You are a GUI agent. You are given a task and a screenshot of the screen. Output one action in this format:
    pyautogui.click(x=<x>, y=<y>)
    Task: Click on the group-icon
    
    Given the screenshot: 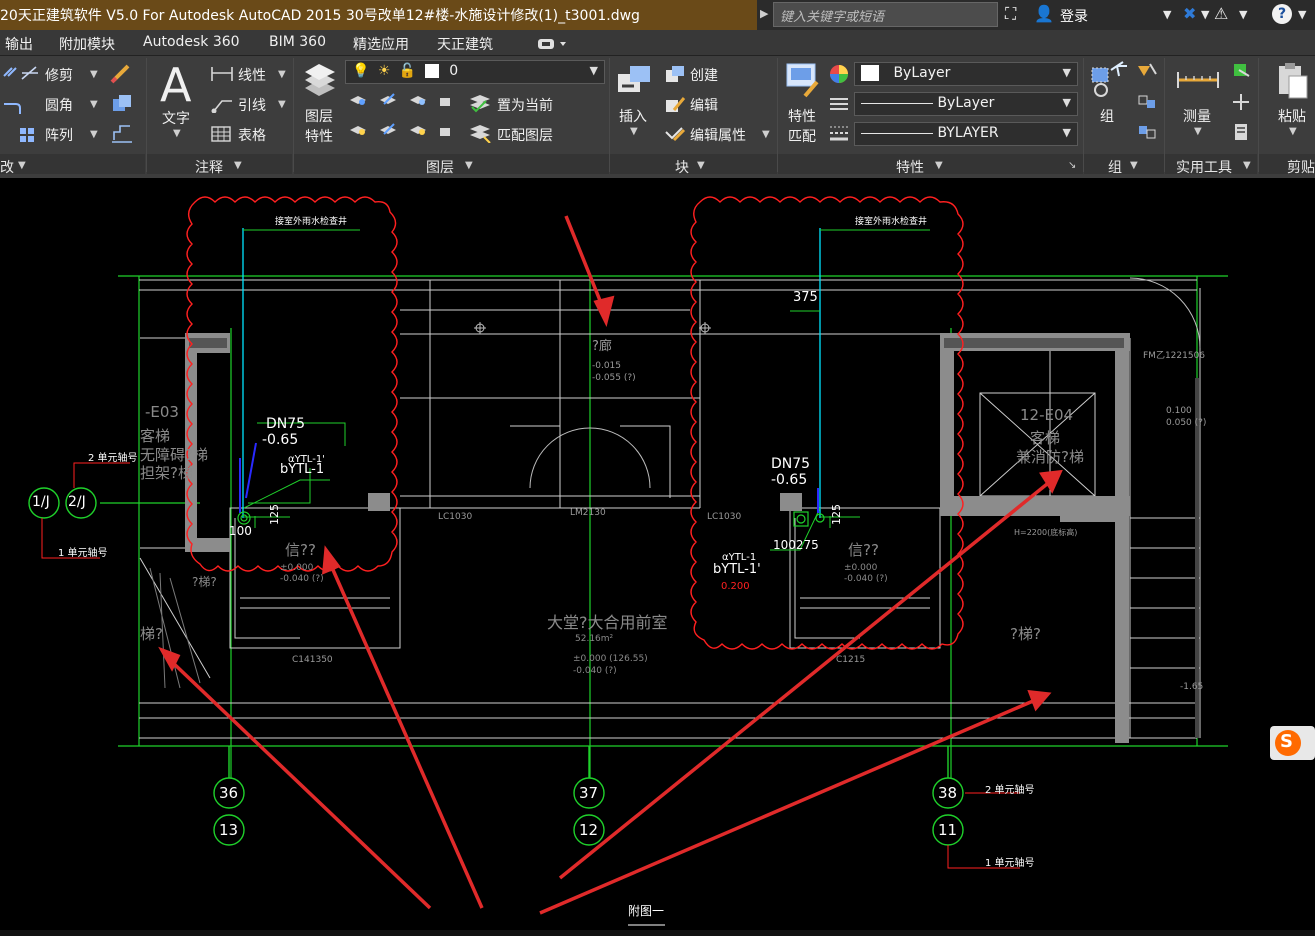 What is the action you would take?
    pyautogui.click(x=1109, y=80)
    